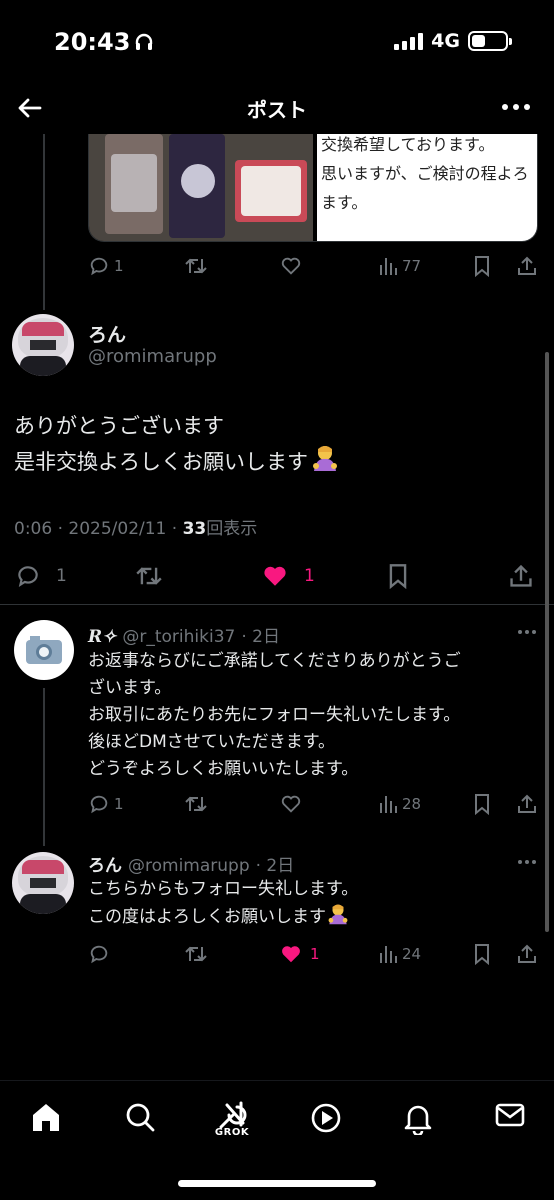 This screenshot has width=554, height=1200. Describe the element at coordinates (412, 266) in the screenshot. I see `view-count: 77` at that location.